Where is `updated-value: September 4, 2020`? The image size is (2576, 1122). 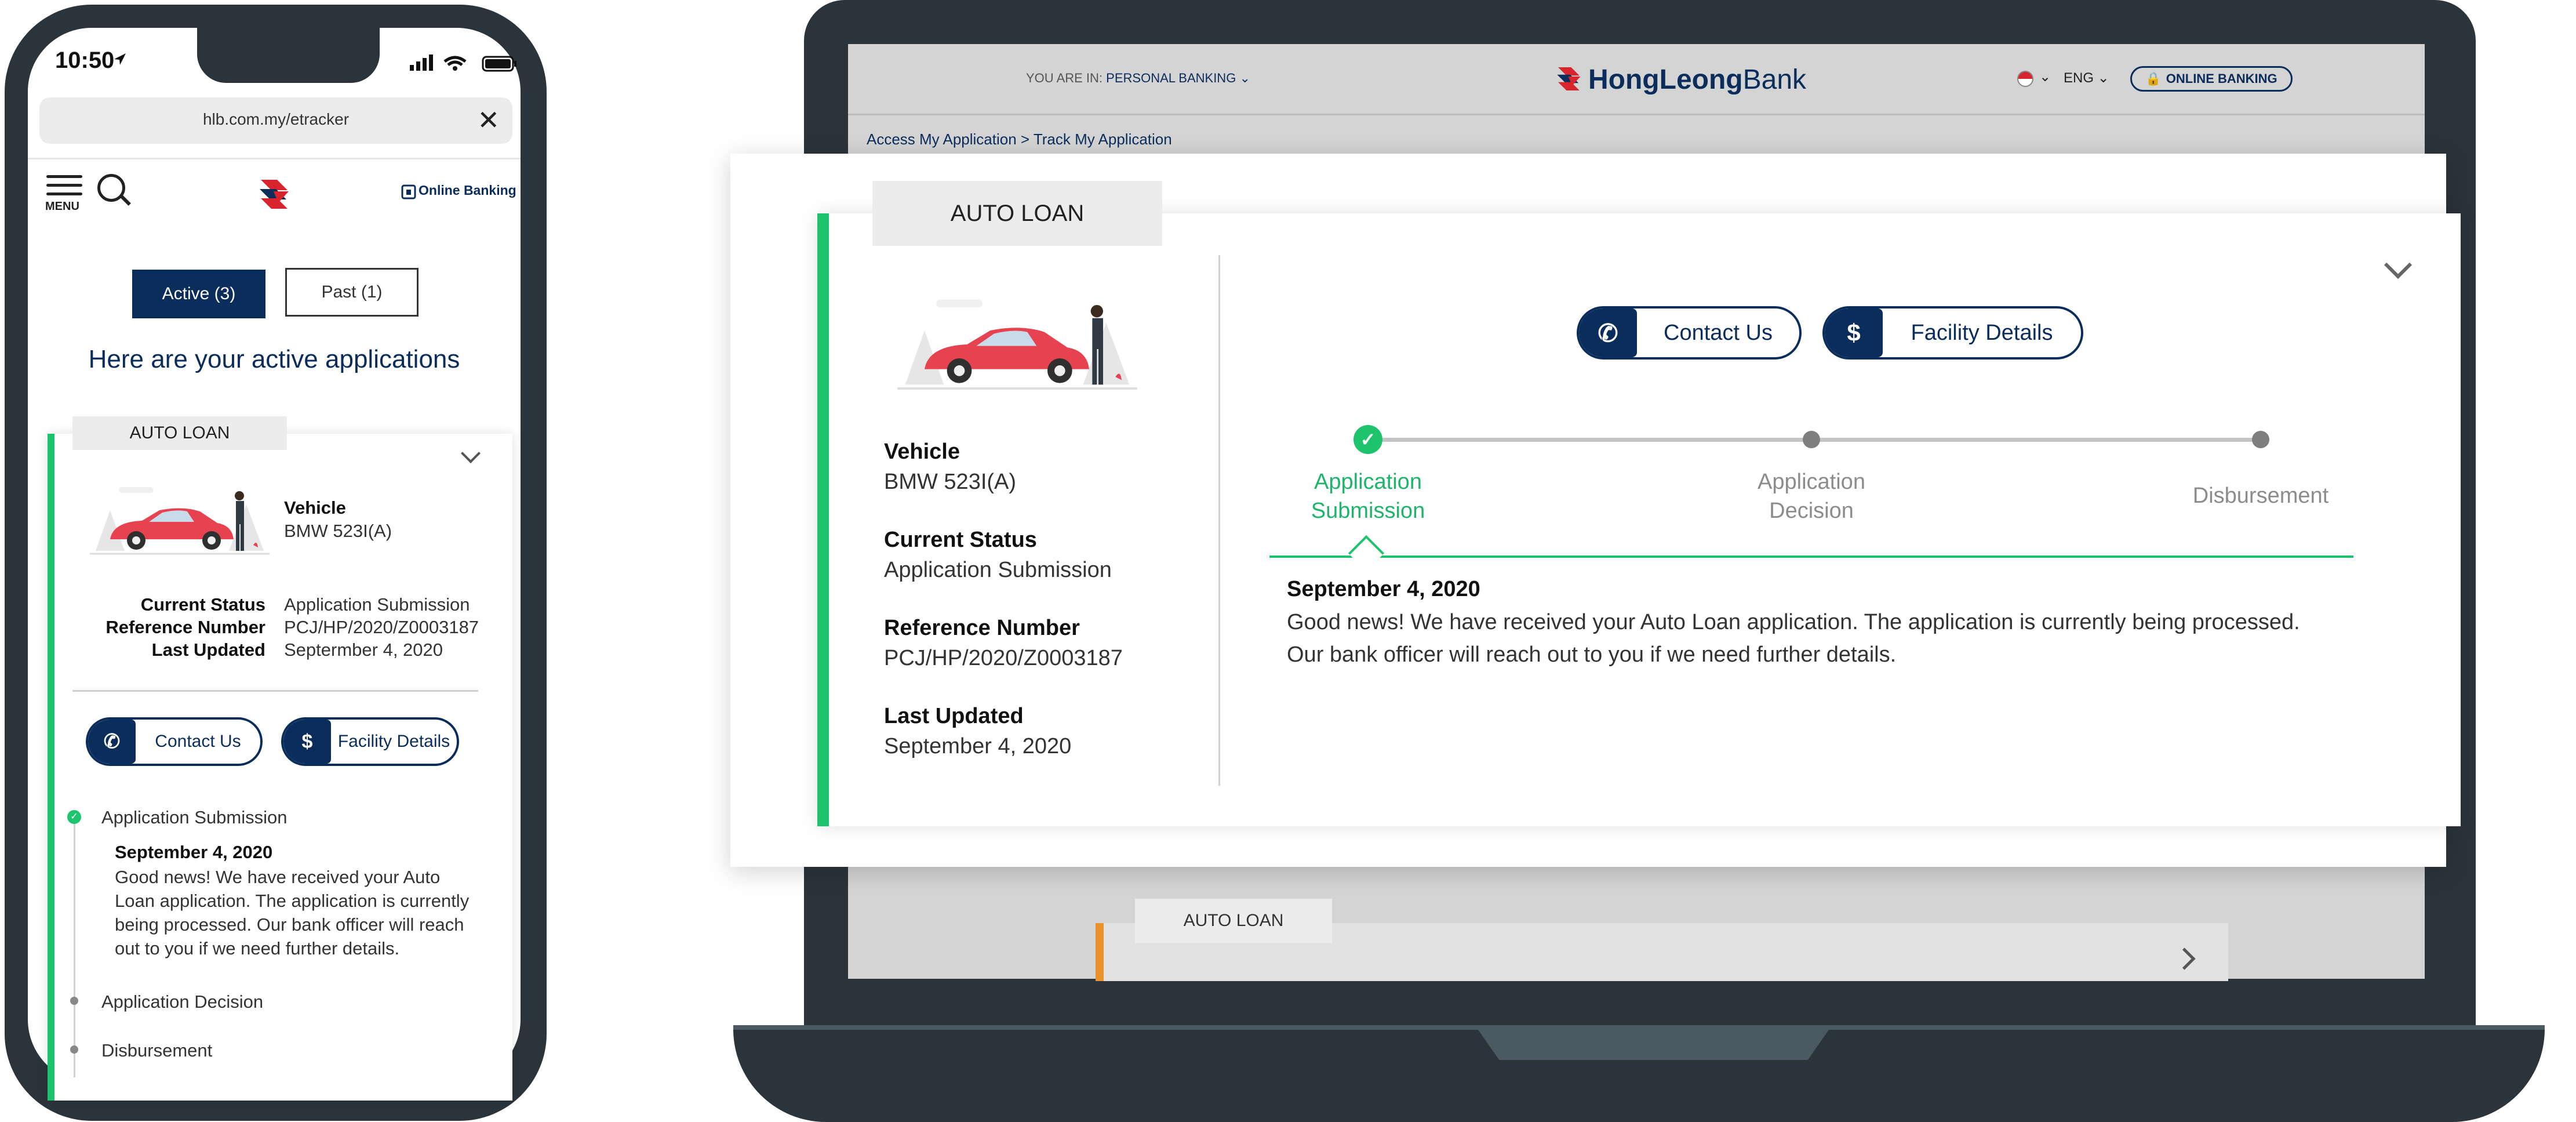 updated-value: September 4, 2020 is located at coordinates (978, 746).